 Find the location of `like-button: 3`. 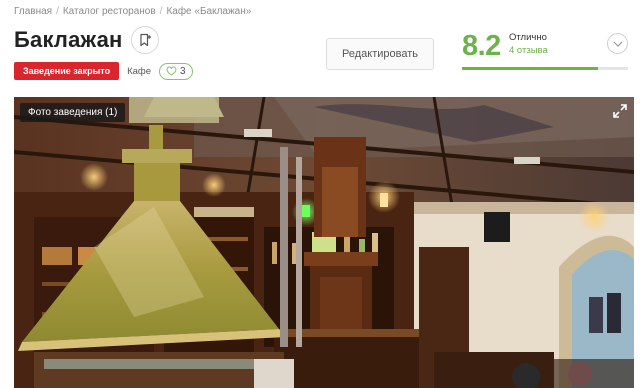

like-button: 3 is located at coordinates (176, 71).